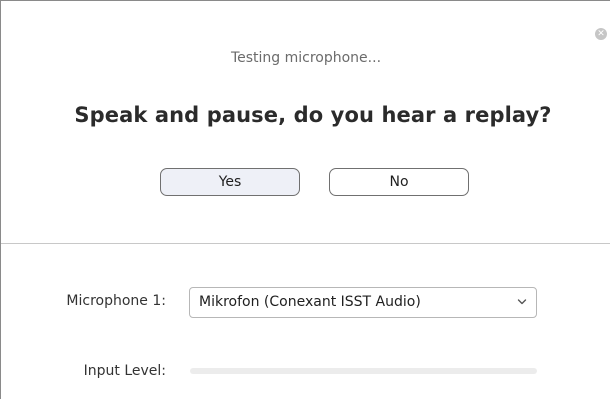  I want to click on chevron-down-icon, so click(522, 302).